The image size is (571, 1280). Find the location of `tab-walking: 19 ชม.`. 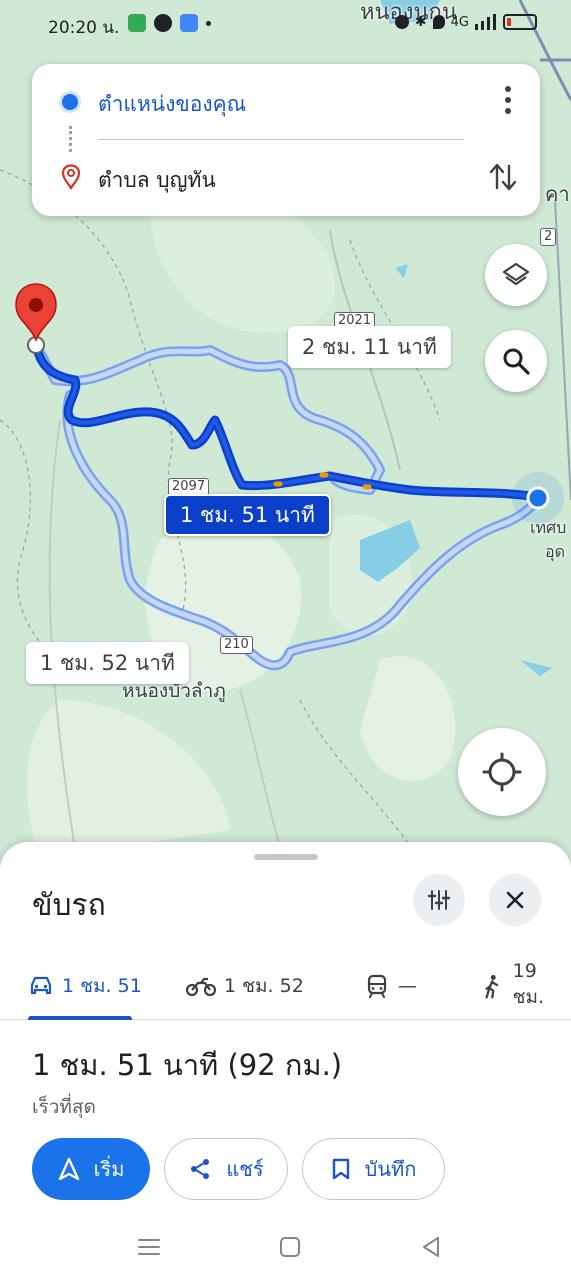

tab-walking: 19 ชม. is located at coordinates (525, 986).